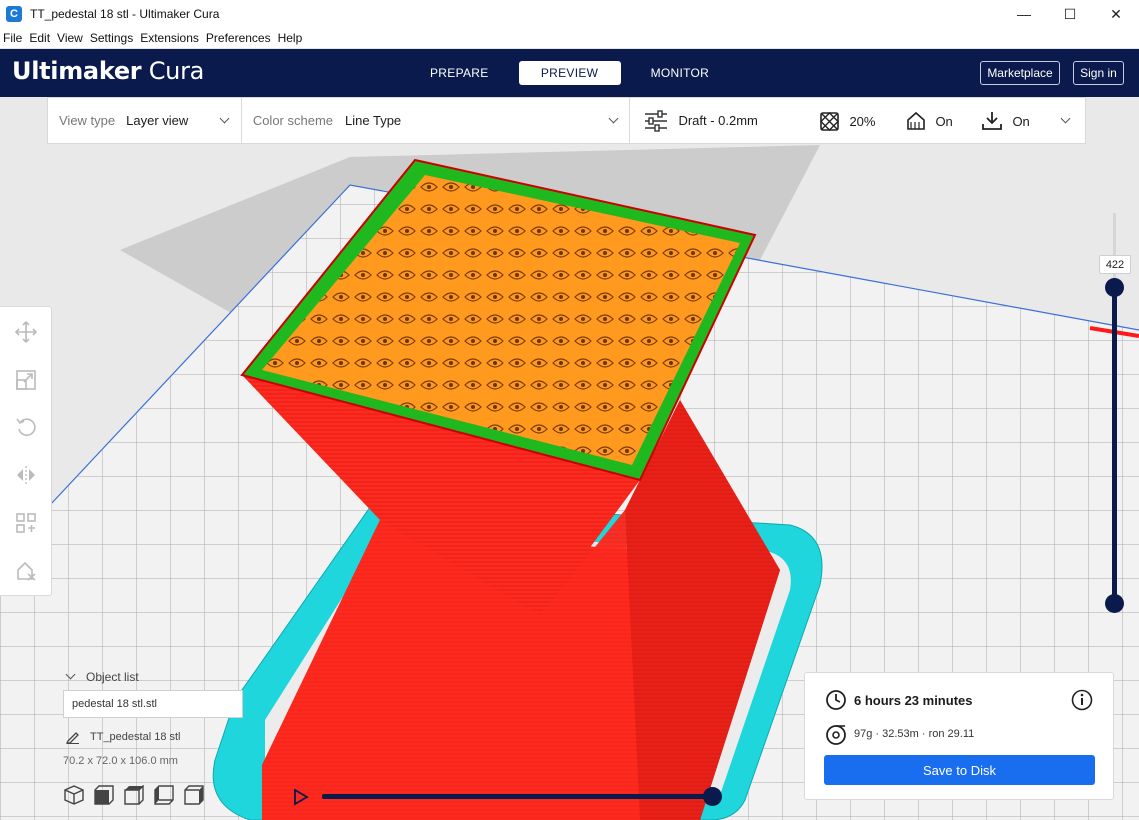  I want to click on maximize-button: ☐, so click(1070, 14).